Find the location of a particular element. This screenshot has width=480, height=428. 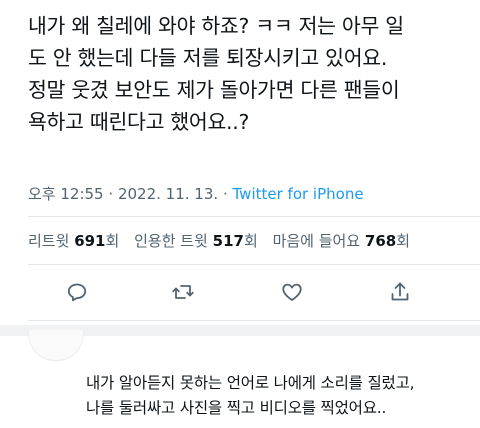

tweet-action-bar is located at coordinates (240, 292).